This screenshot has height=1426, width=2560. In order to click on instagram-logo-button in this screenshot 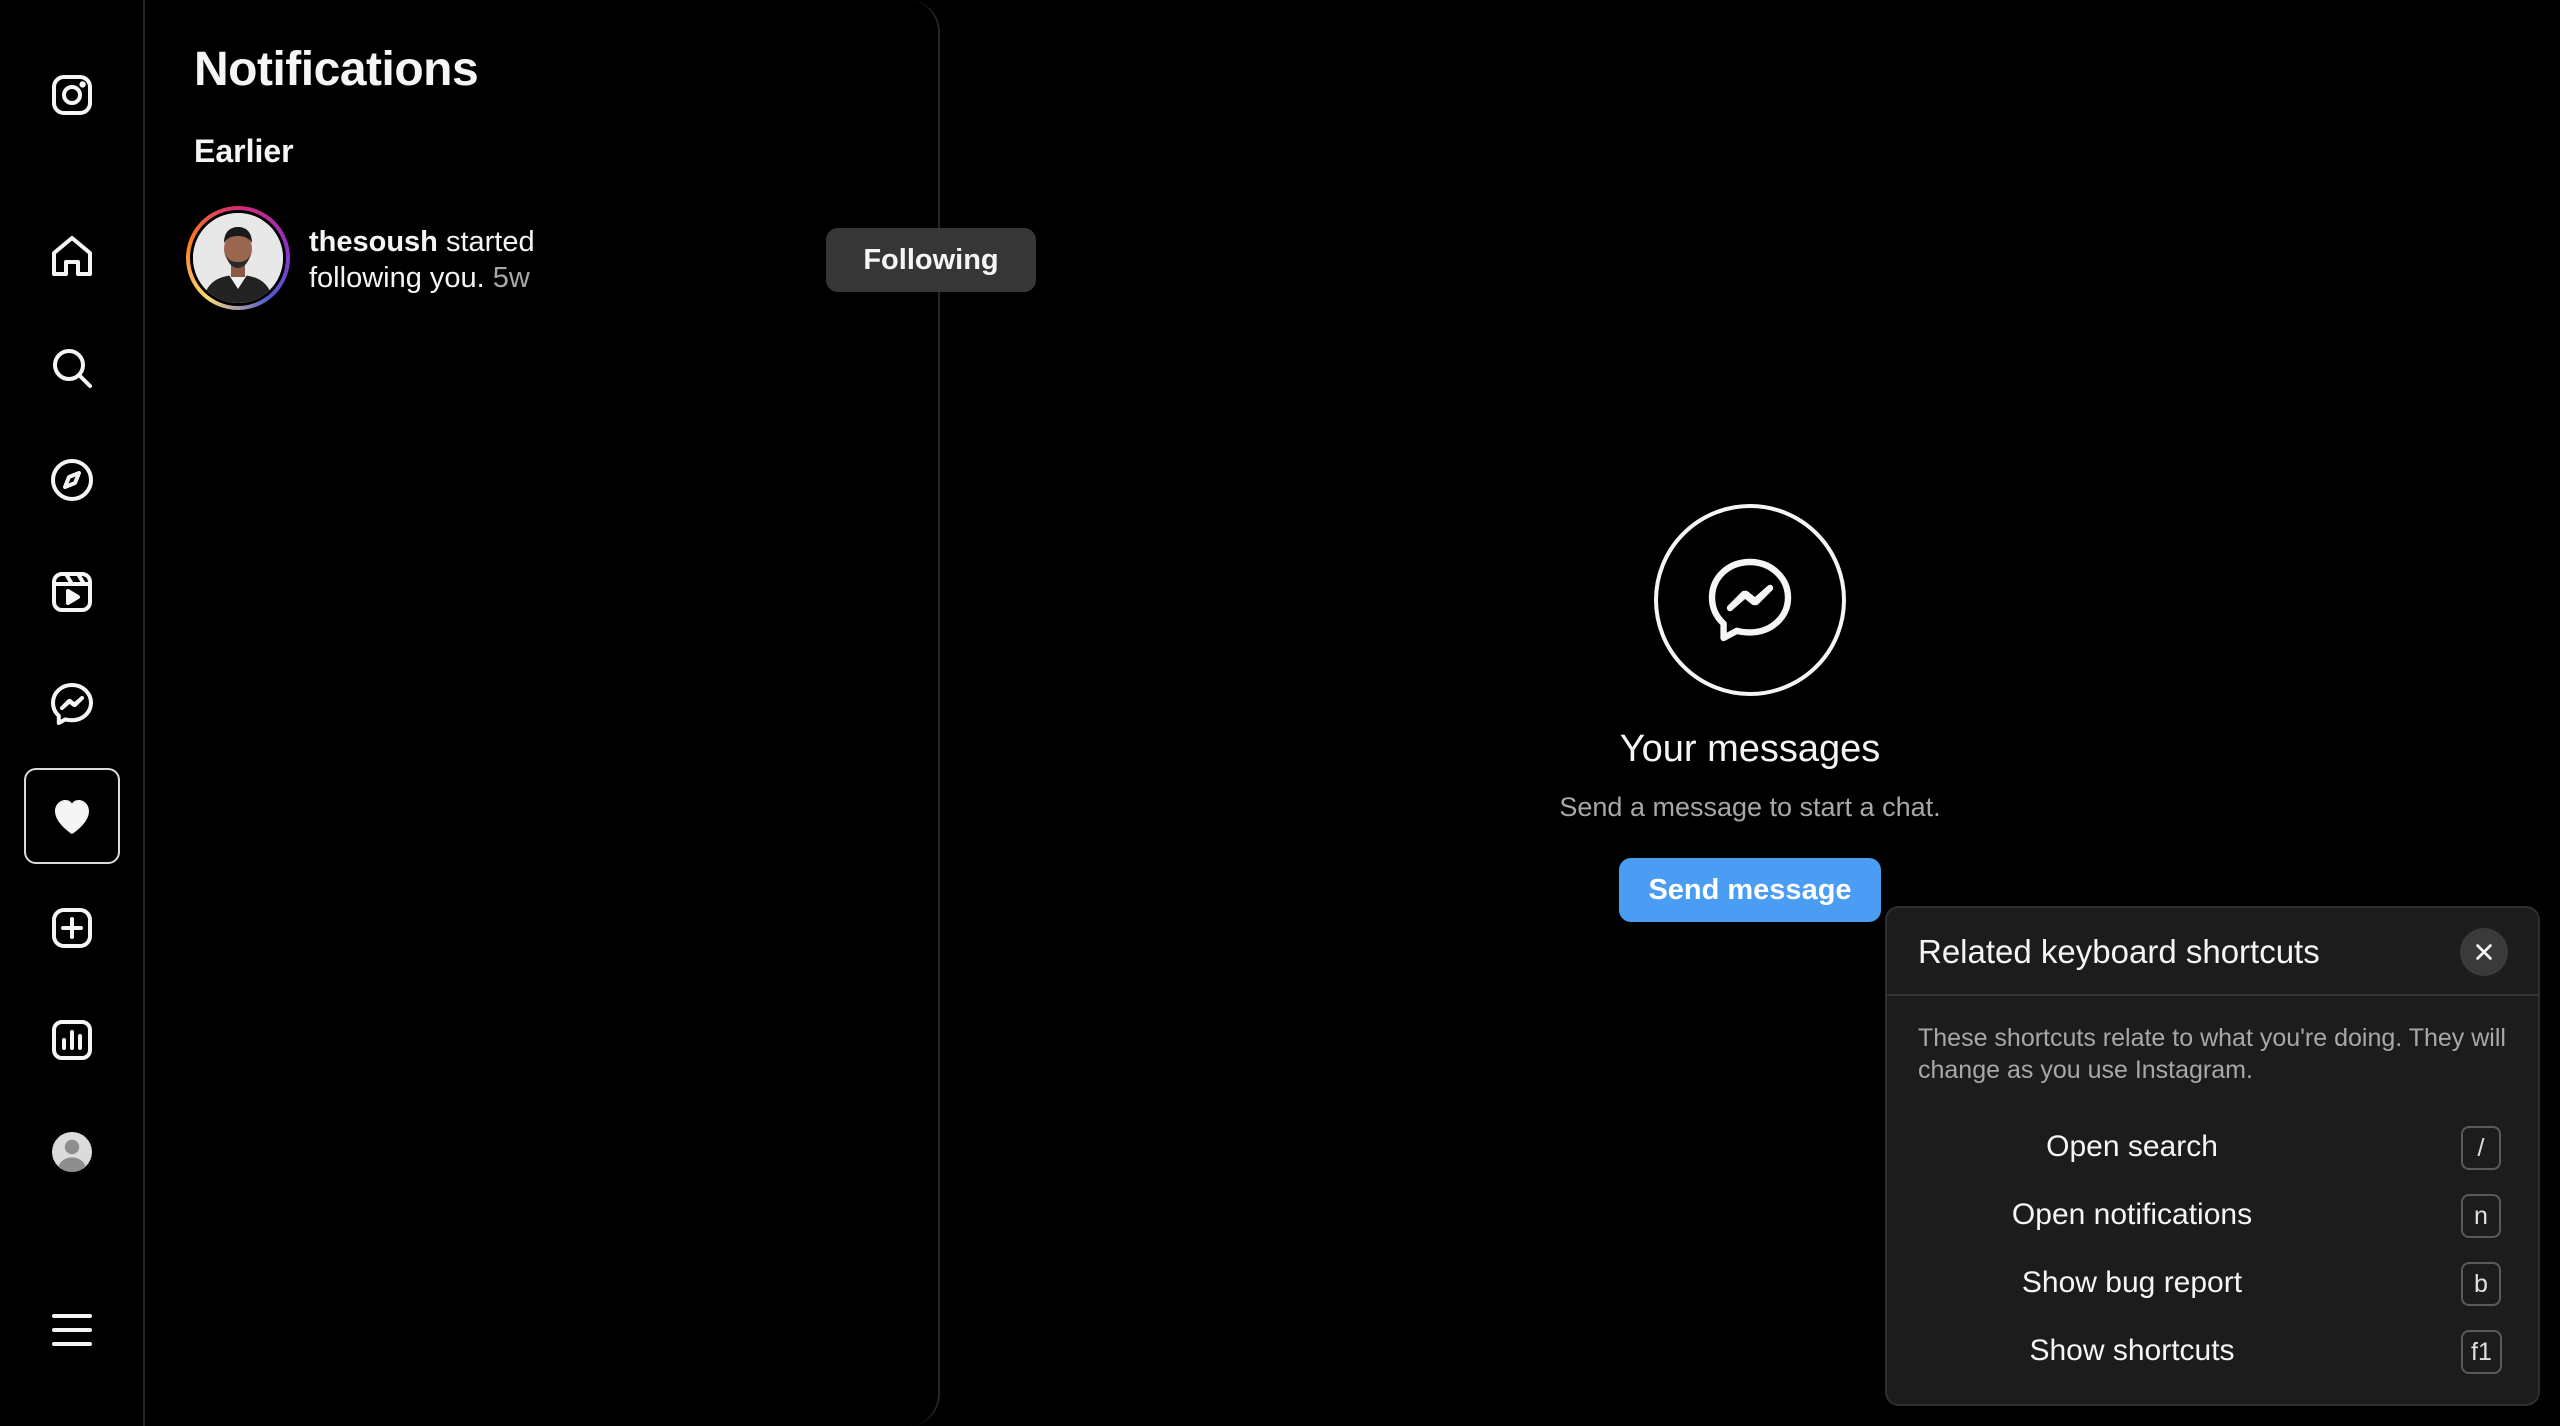, I will do `click(72, 95)`.